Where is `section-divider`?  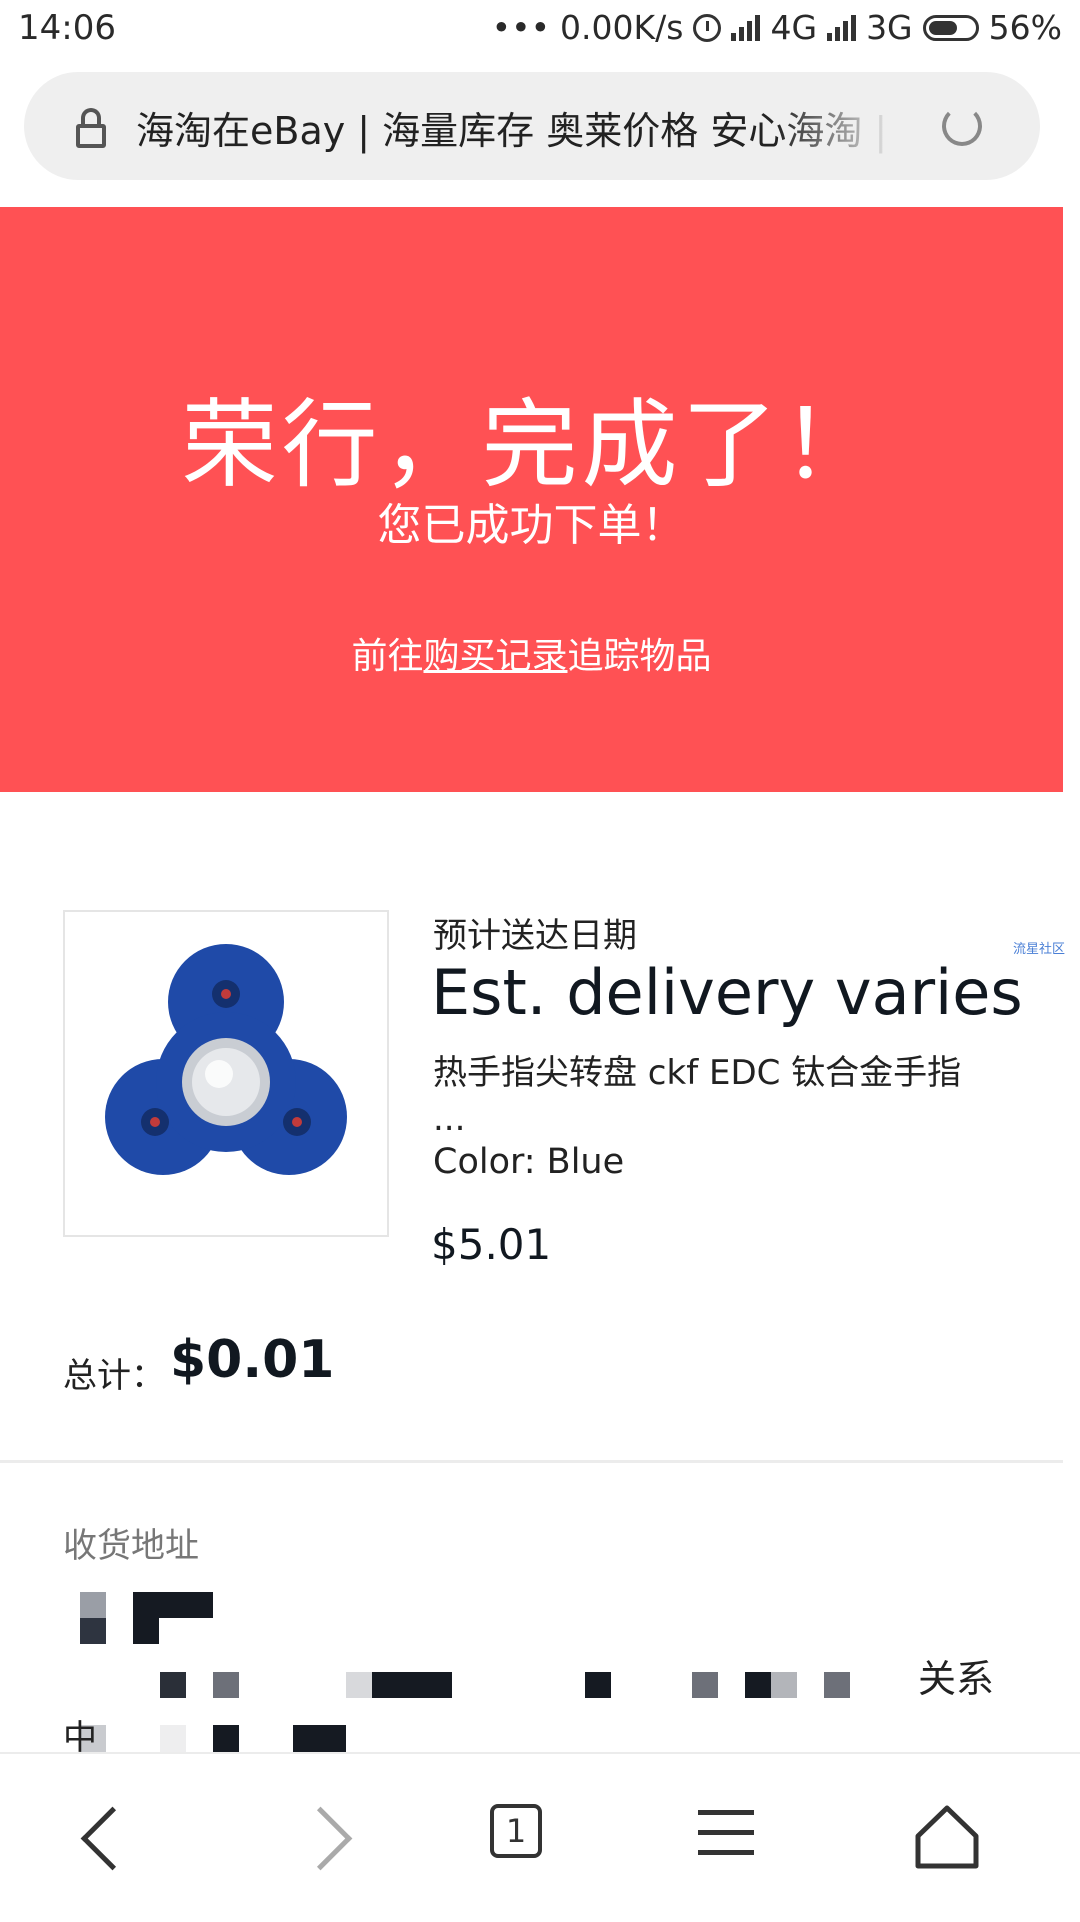 section-divider is located at coordinates (531, 1461).